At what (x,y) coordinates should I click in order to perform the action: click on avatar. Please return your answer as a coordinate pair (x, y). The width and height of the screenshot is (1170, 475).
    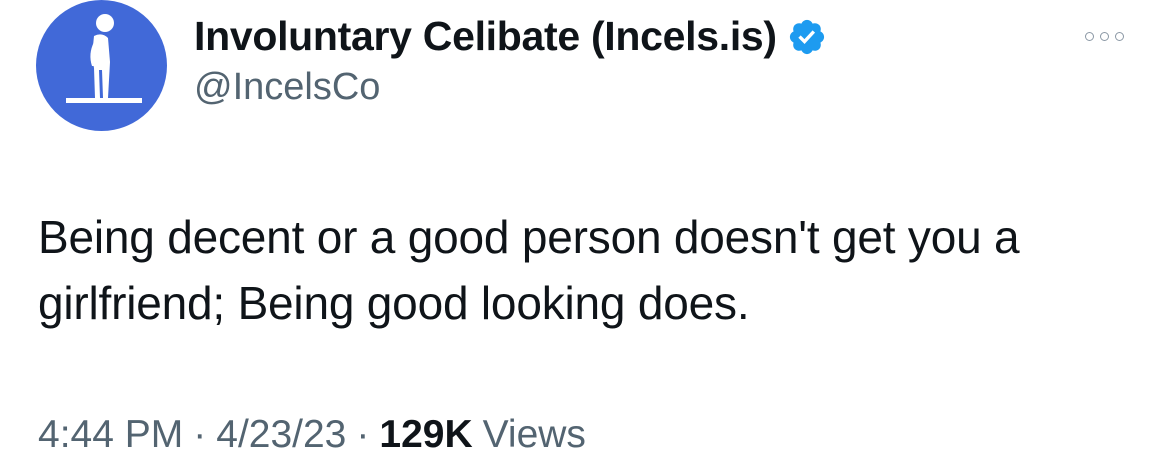
    Looking at the image, I should click on (101, 65).